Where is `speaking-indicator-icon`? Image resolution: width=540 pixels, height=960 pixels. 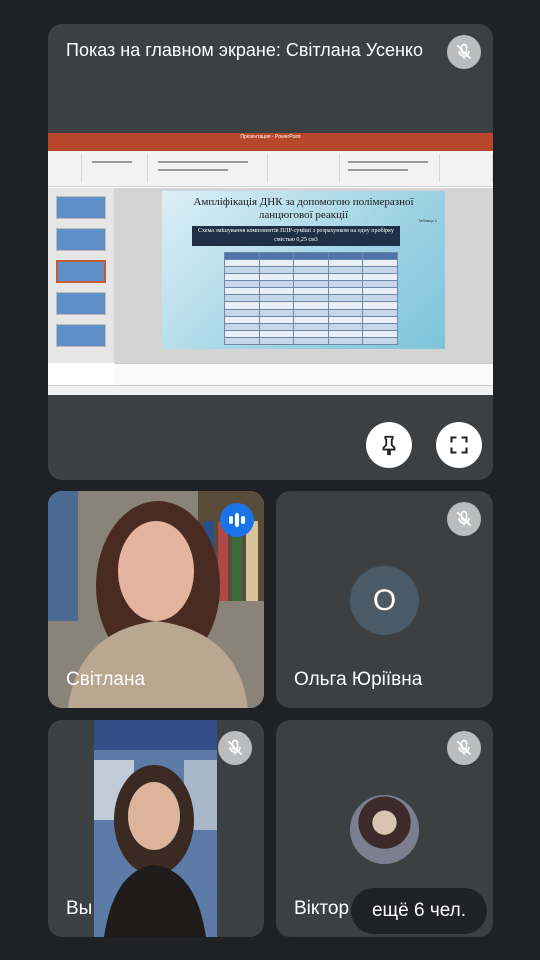
speaking-indicator-icon is located at coordinates (237, 520).